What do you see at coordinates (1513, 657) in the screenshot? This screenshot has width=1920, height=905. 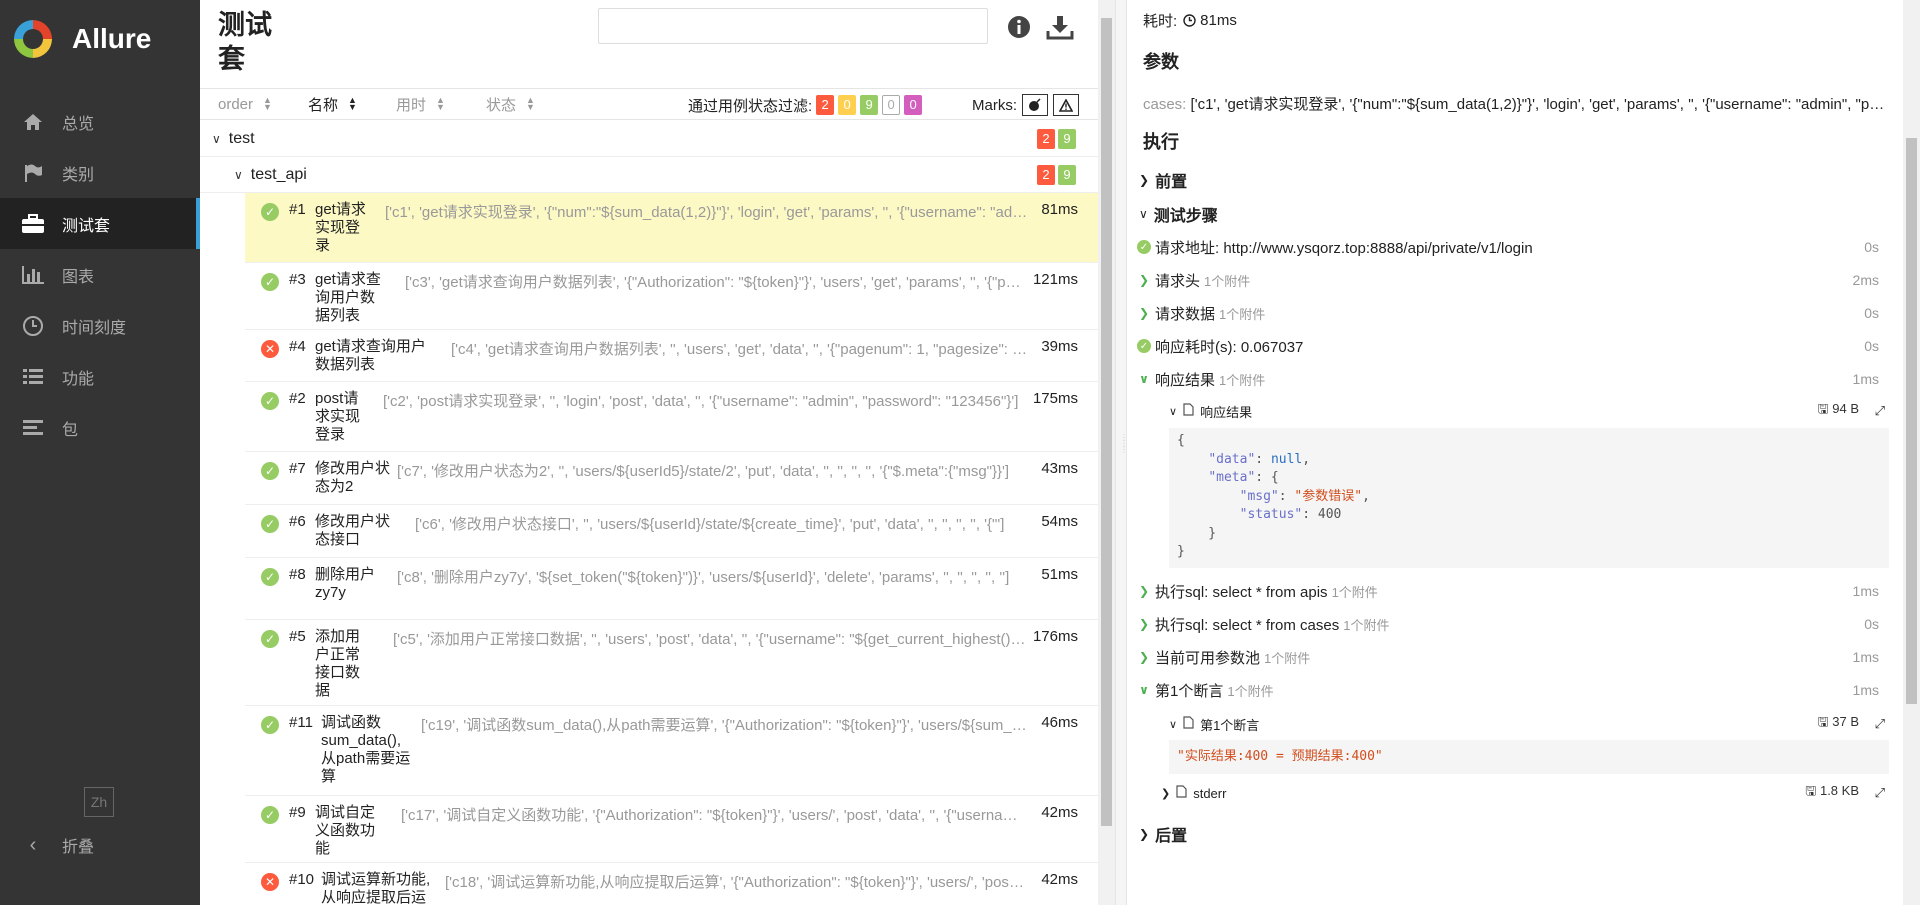 I see `test-step: ❯ 当前可用参数池 1个附件 1ms` at bounding box center [1513, 657].